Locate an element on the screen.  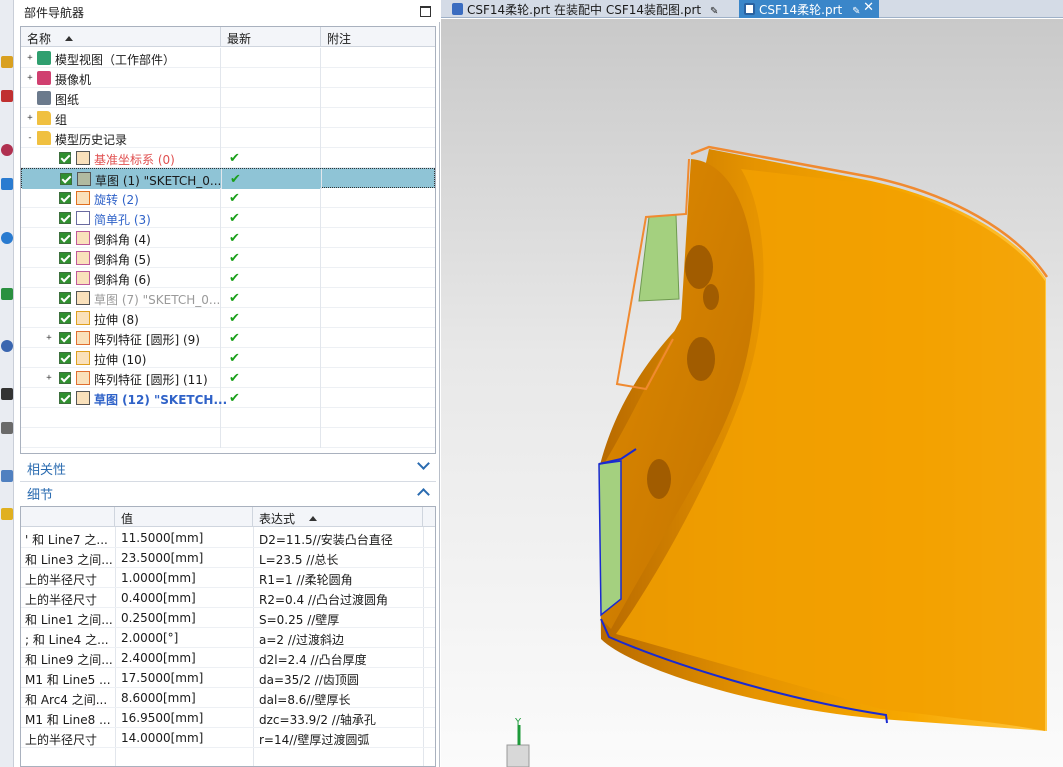
details-column-value: 值 is located at coordinates (184, 517).